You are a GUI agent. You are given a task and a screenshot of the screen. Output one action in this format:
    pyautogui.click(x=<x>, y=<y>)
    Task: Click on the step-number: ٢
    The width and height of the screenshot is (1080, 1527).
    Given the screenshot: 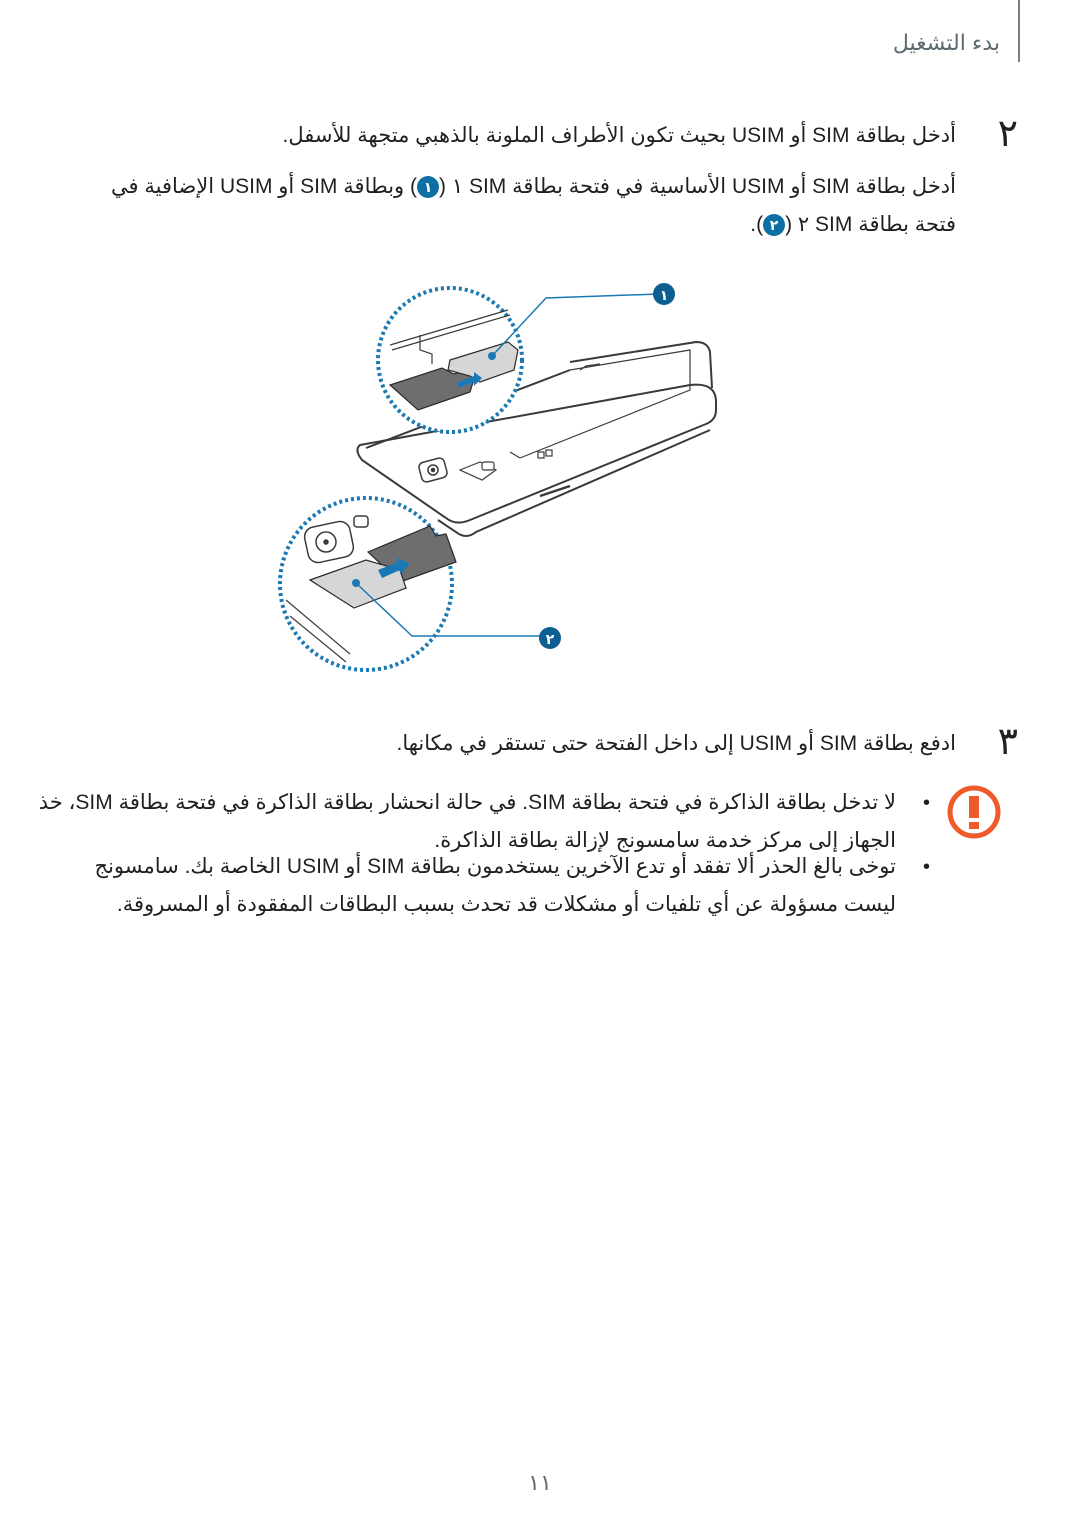 What is the action you would take?
    pyautogui.click(x=1007, y=134)
    